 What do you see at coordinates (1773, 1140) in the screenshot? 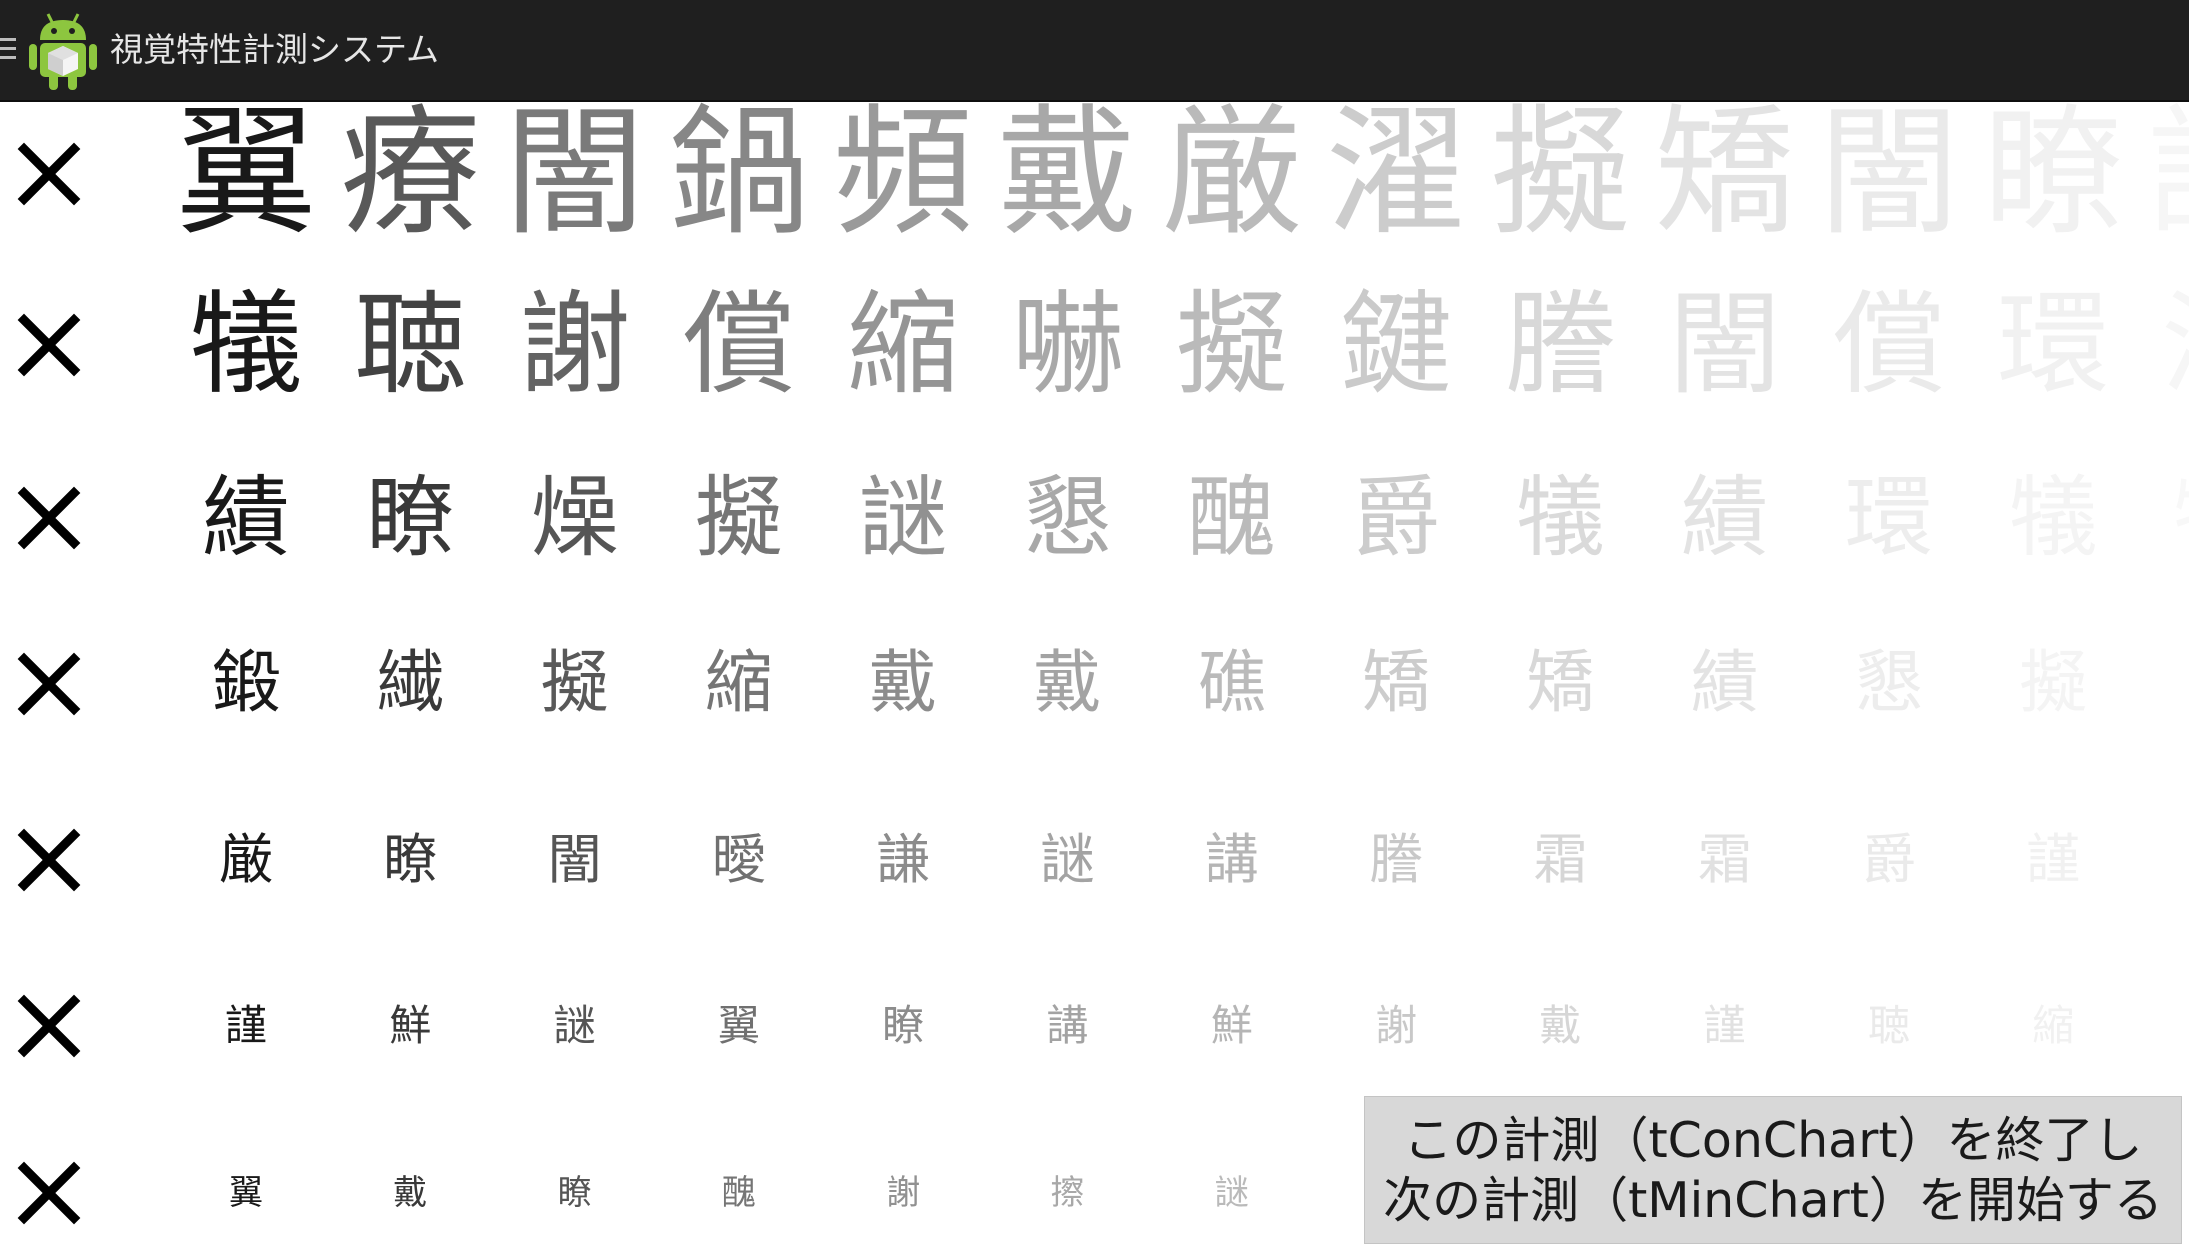
I see `finish-button-line1: この計測（tConChart）を終了し` at bounding box center [1773, 1140].